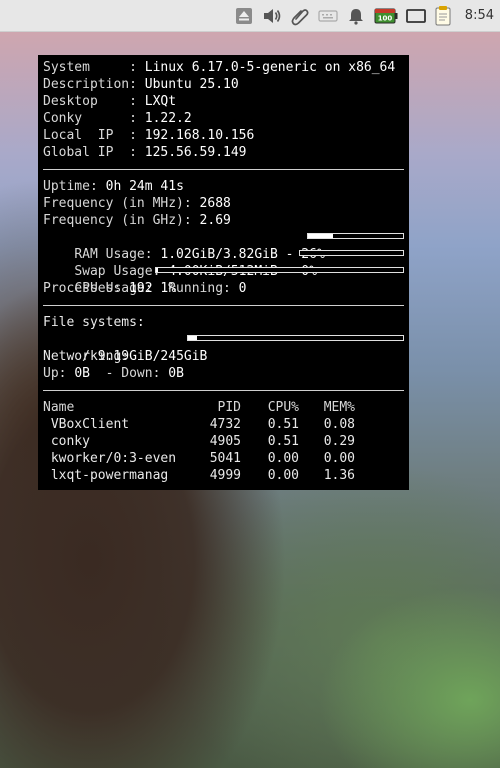 Image resolution: width=500 pixels, height=768 pixels. I want to click on process-mem: 0.08, so click(339, 424).